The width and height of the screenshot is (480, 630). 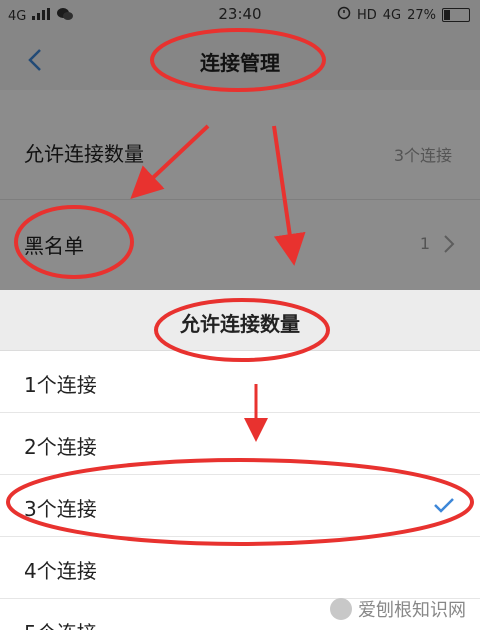 What do you see at coordinates (60, 447) in the screenshot?
I see `option-label: 2个连接` at bounding box center [60, 447].